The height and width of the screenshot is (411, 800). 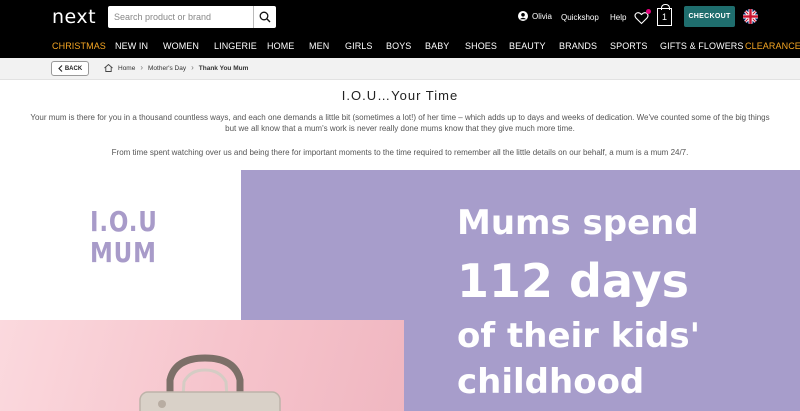 What do you see at coordinates (709, 16) in the screenshot?
I see `checkout-button: CHECKOUT` at bounding box center [709, 16].